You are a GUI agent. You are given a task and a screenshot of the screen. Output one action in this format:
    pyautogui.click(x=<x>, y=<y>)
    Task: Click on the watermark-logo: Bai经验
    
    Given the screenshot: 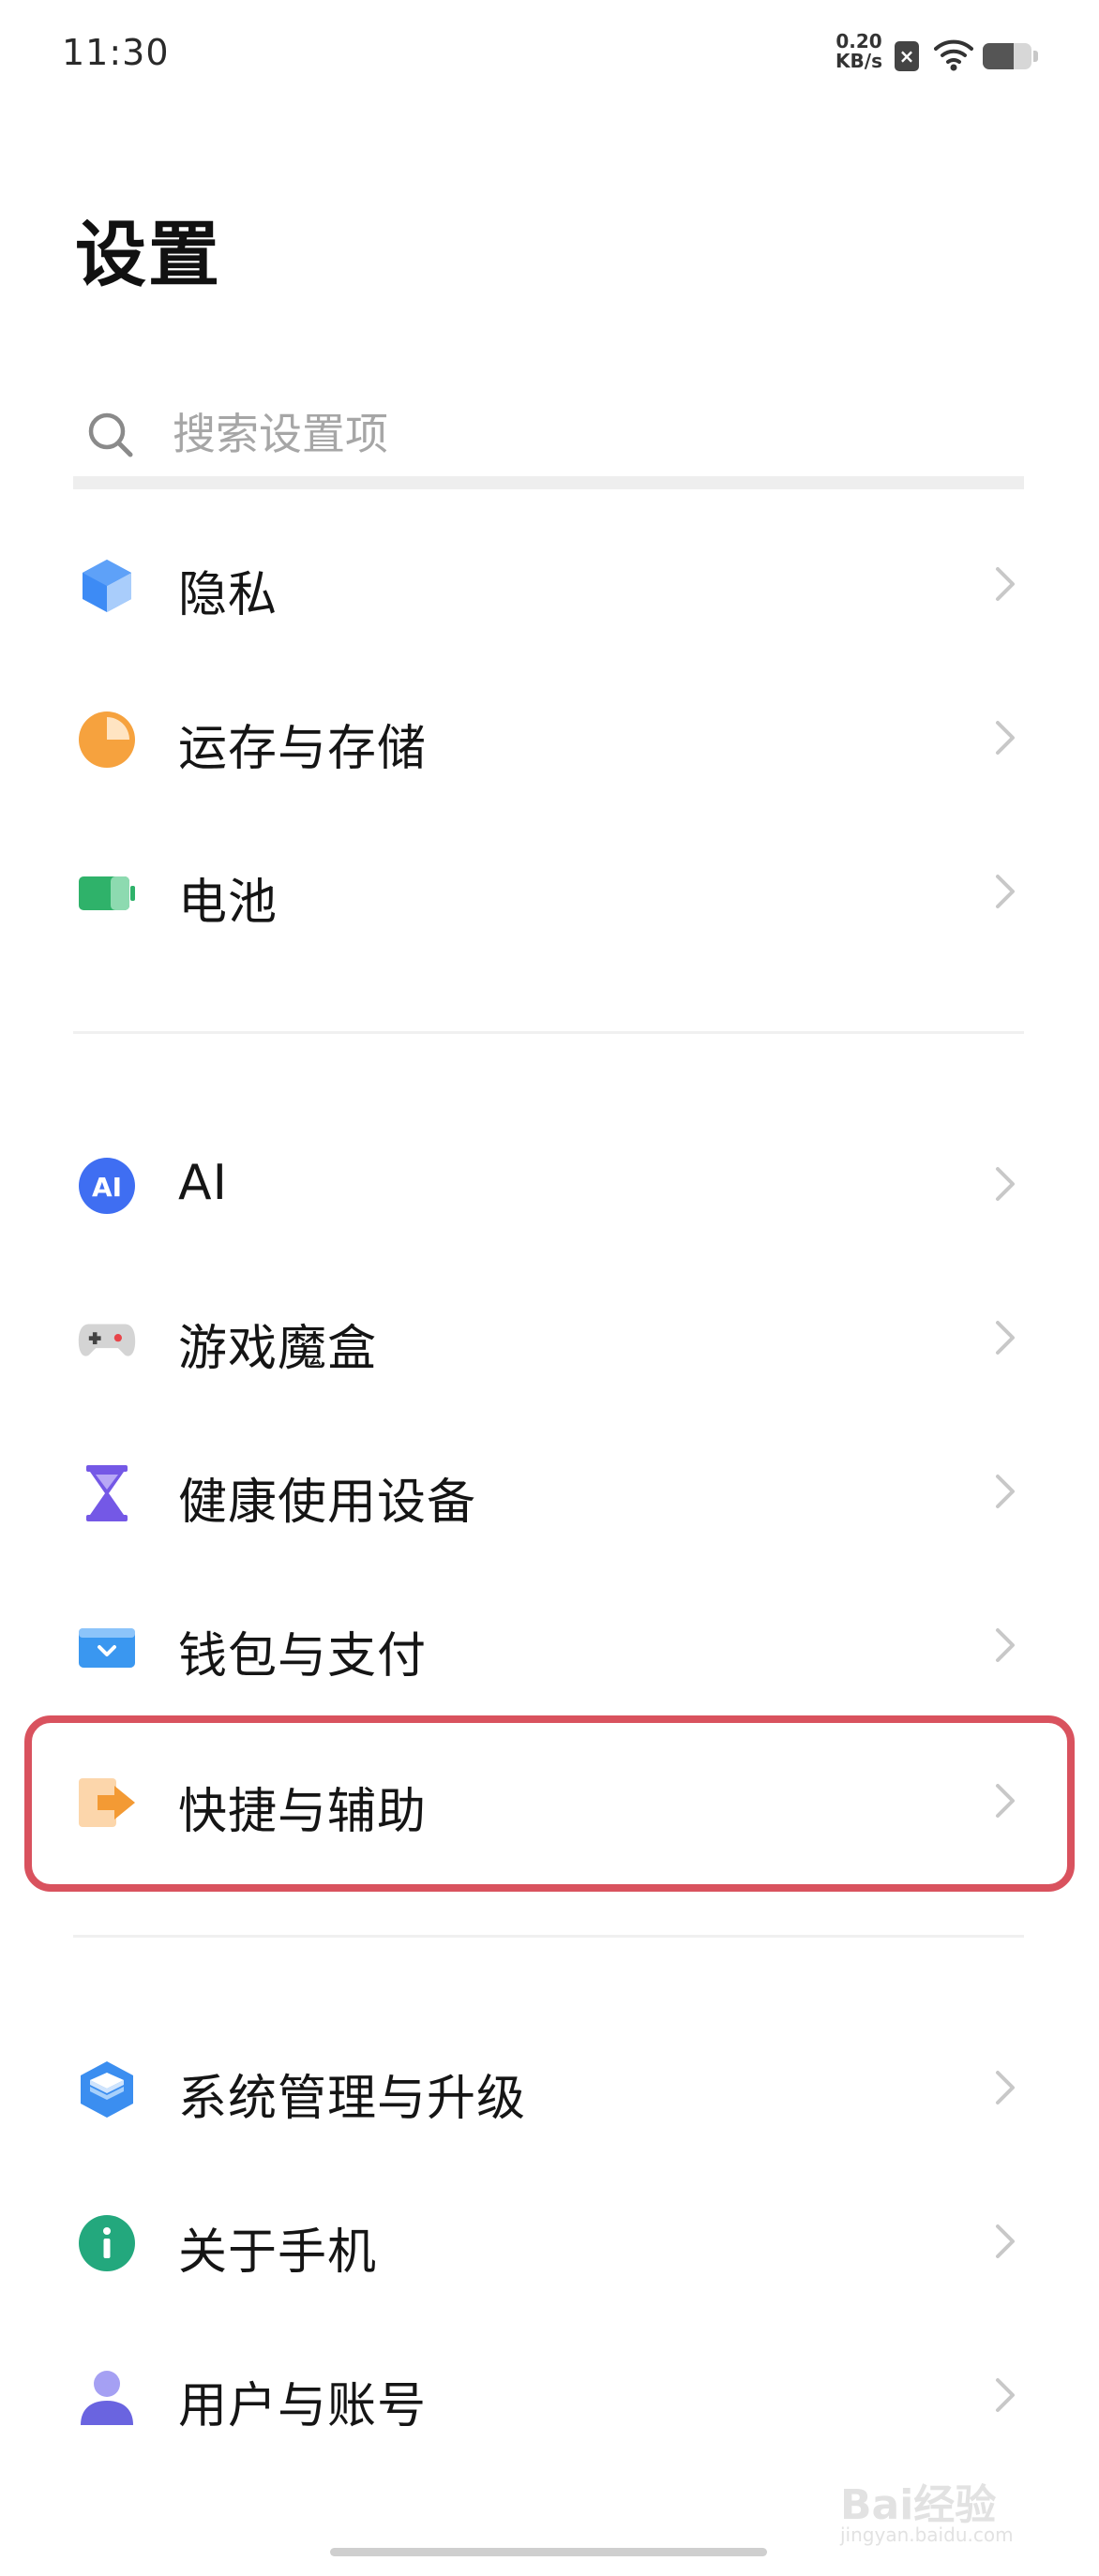 What is the action you would take?
    pyautogui.click(x=918, y=2505)
    